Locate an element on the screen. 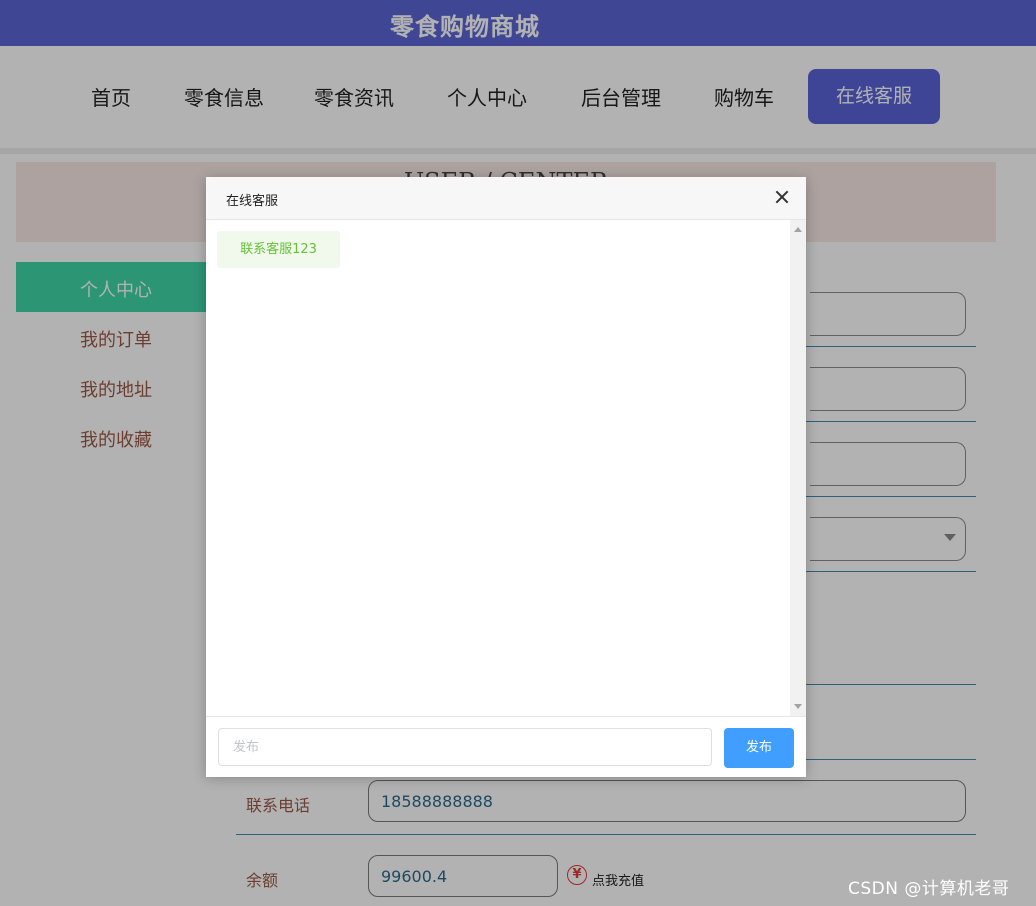 This screenshot has height=906, width=1036. chat-message: 联系客服123 is located at coordinates (278, 249).